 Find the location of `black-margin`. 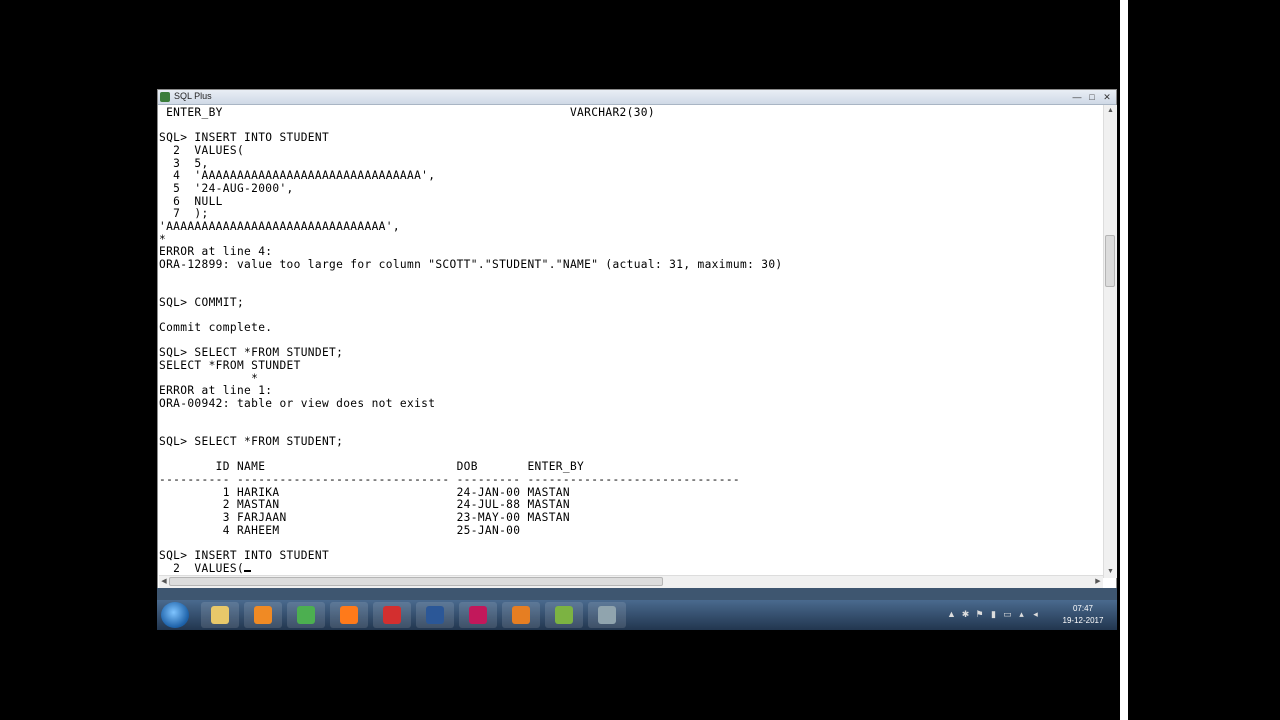

black-margin is located at coordinates (1199, 360).